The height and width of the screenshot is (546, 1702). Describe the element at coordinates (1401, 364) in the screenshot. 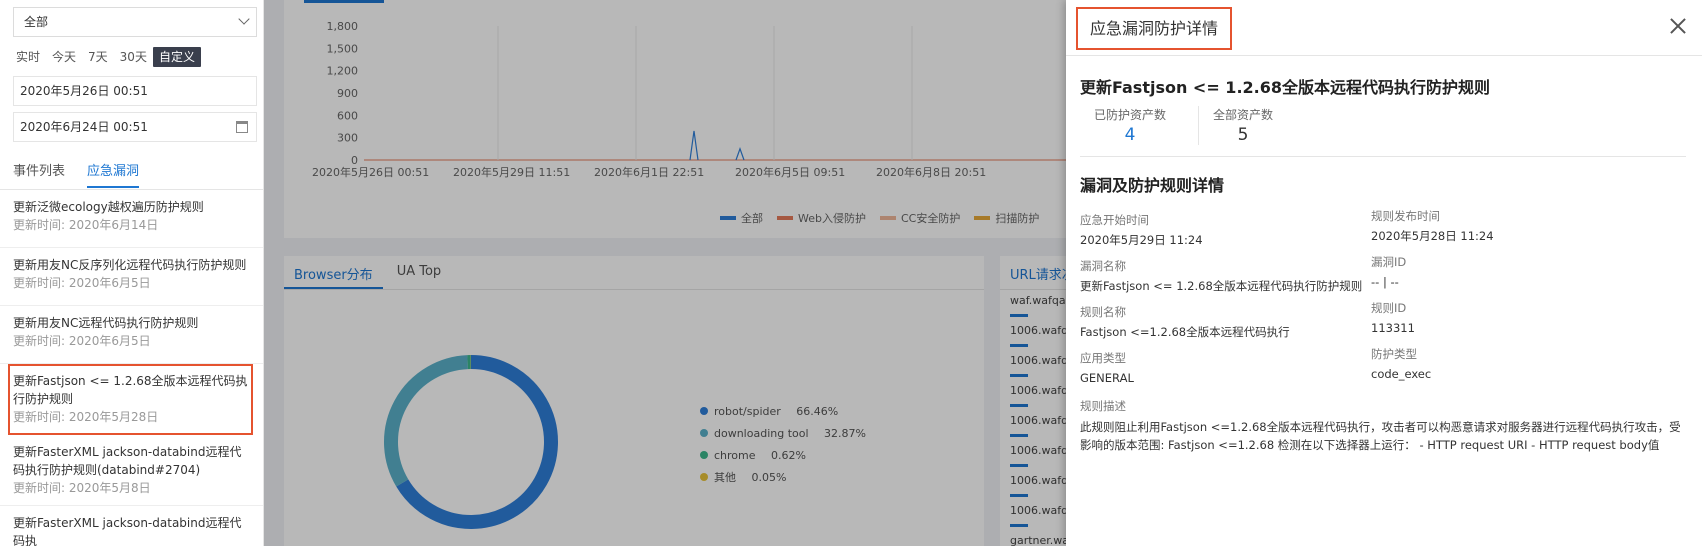

I see `protect-type-field: 防护类型 code_exec` at that location.